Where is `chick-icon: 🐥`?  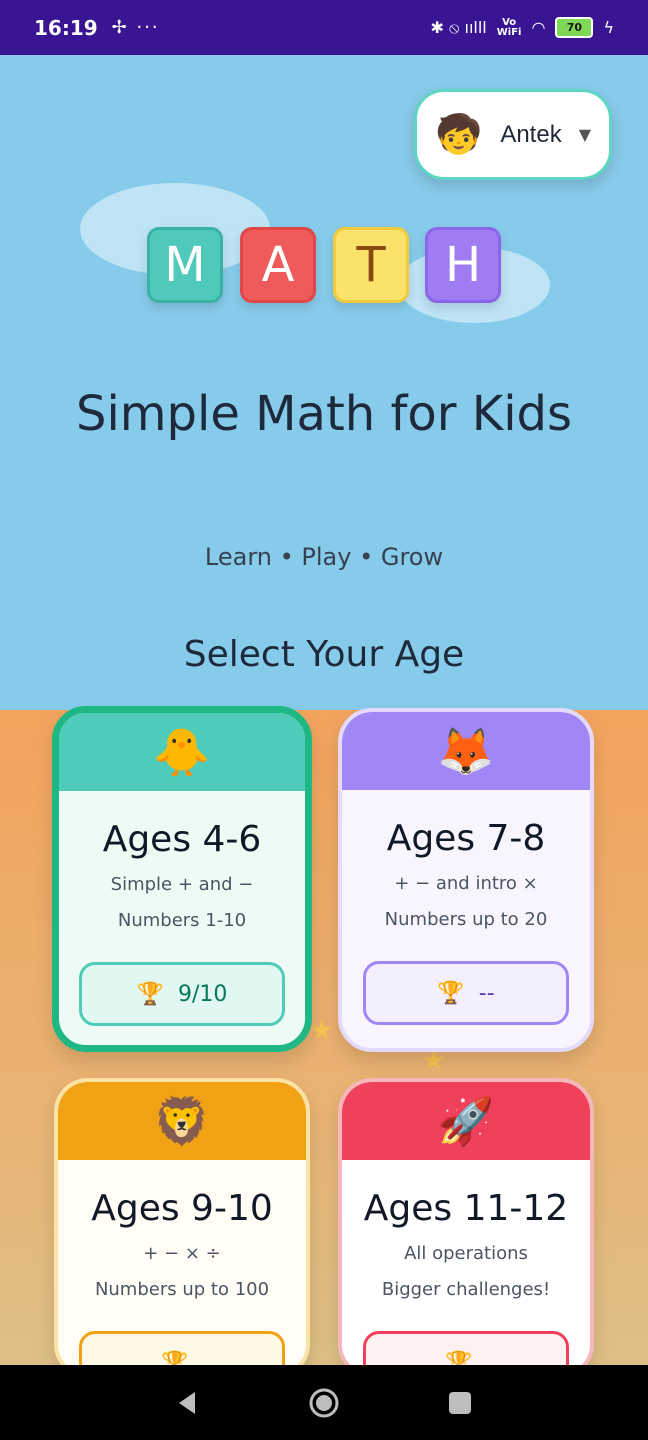
chick-icon: 🐥 is located at coordinates (182, 752).